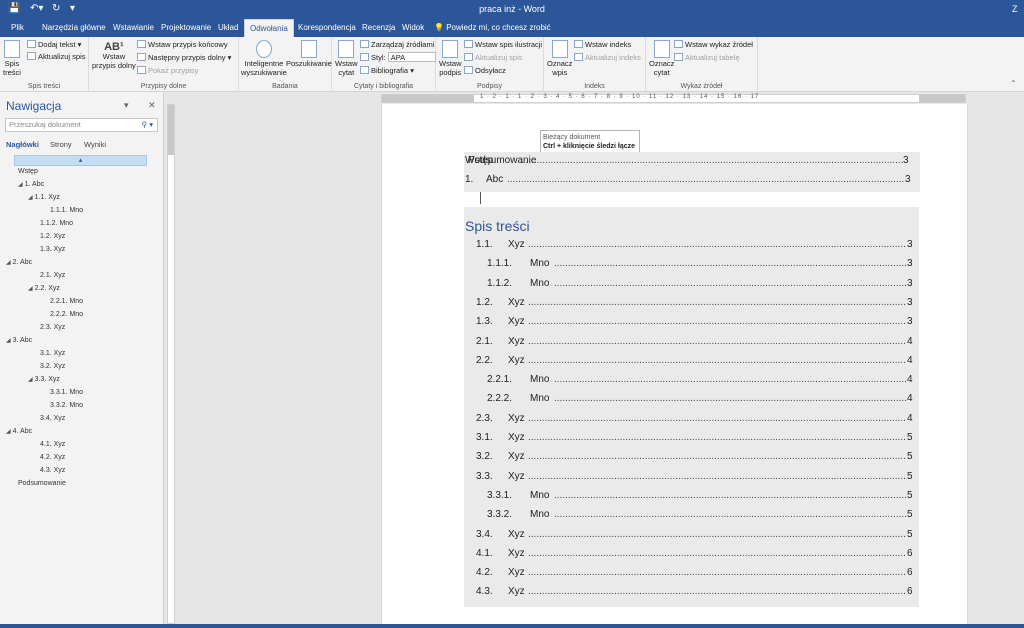 The image size is (1024, 628). What do you see at coordinates (503, 45) in the screenshot?
I see `insert-table-of-figures-button: Wstaw spis ilustracji` at bounding box center [503, 45].